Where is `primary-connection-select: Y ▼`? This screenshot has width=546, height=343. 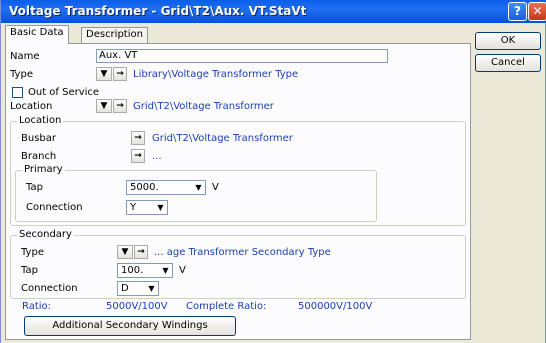
primary-connection-select: Y ▼ is located at coordinates (147, 207).